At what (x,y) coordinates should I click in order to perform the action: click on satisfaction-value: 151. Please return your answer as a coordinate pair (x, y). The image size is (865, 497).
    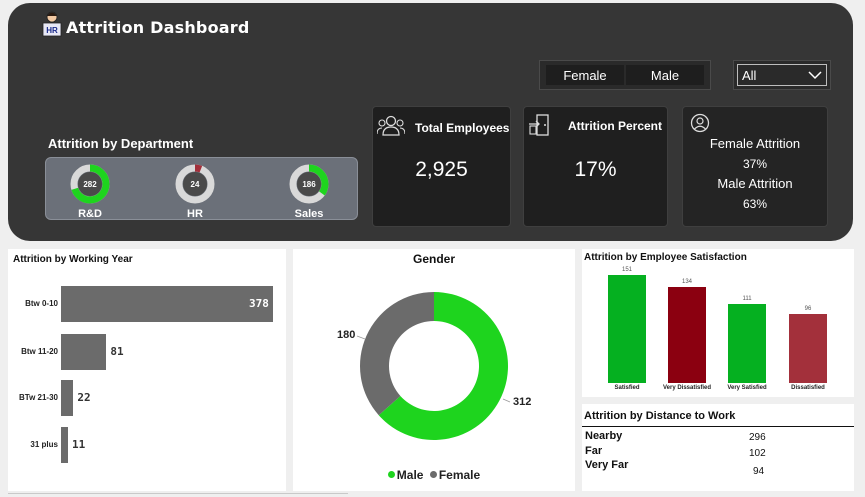
    Looking at the image, I should click on (626, 270).